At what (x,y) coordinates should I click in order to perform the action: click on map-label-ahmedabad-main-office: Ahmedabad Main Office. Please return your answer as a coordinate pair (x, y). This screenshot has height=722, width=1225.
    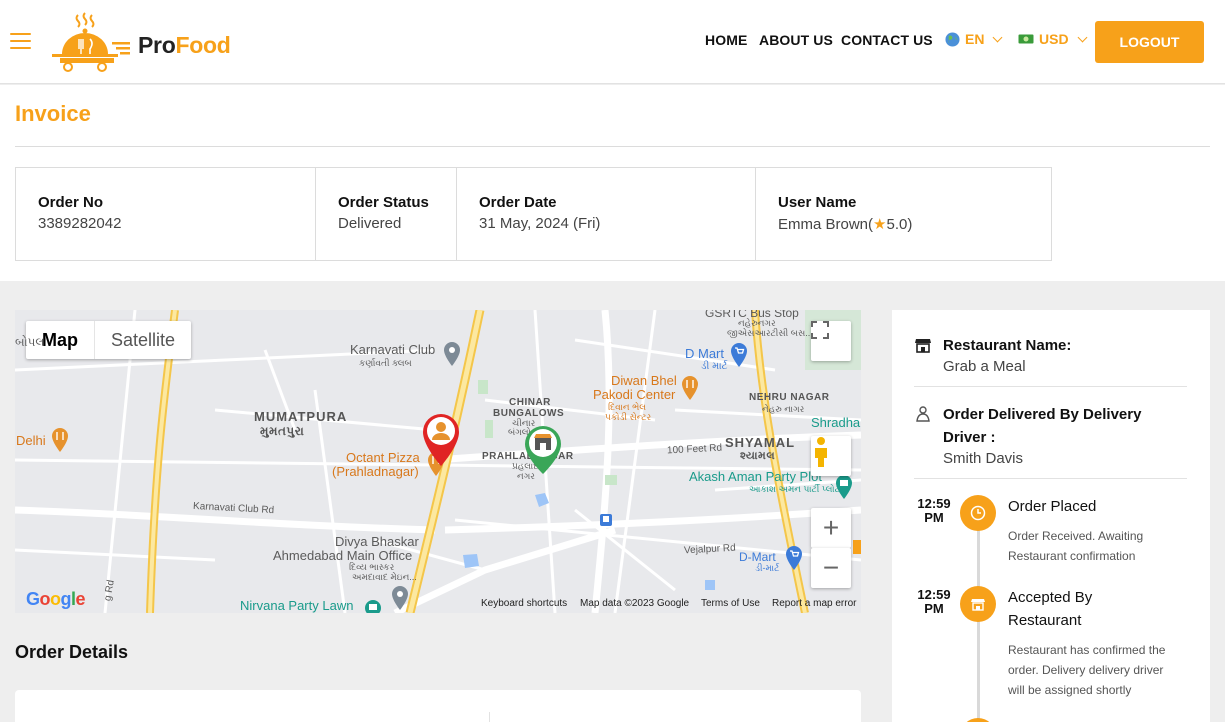
    Looking at the image, I should click on (343, 555).